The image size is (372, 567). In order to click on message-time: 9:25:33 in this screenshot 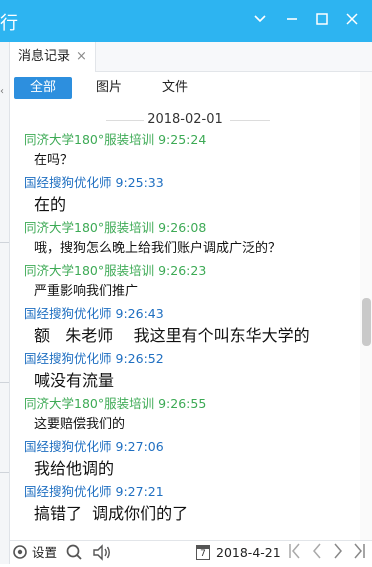, I will do `click(139, 182)`.